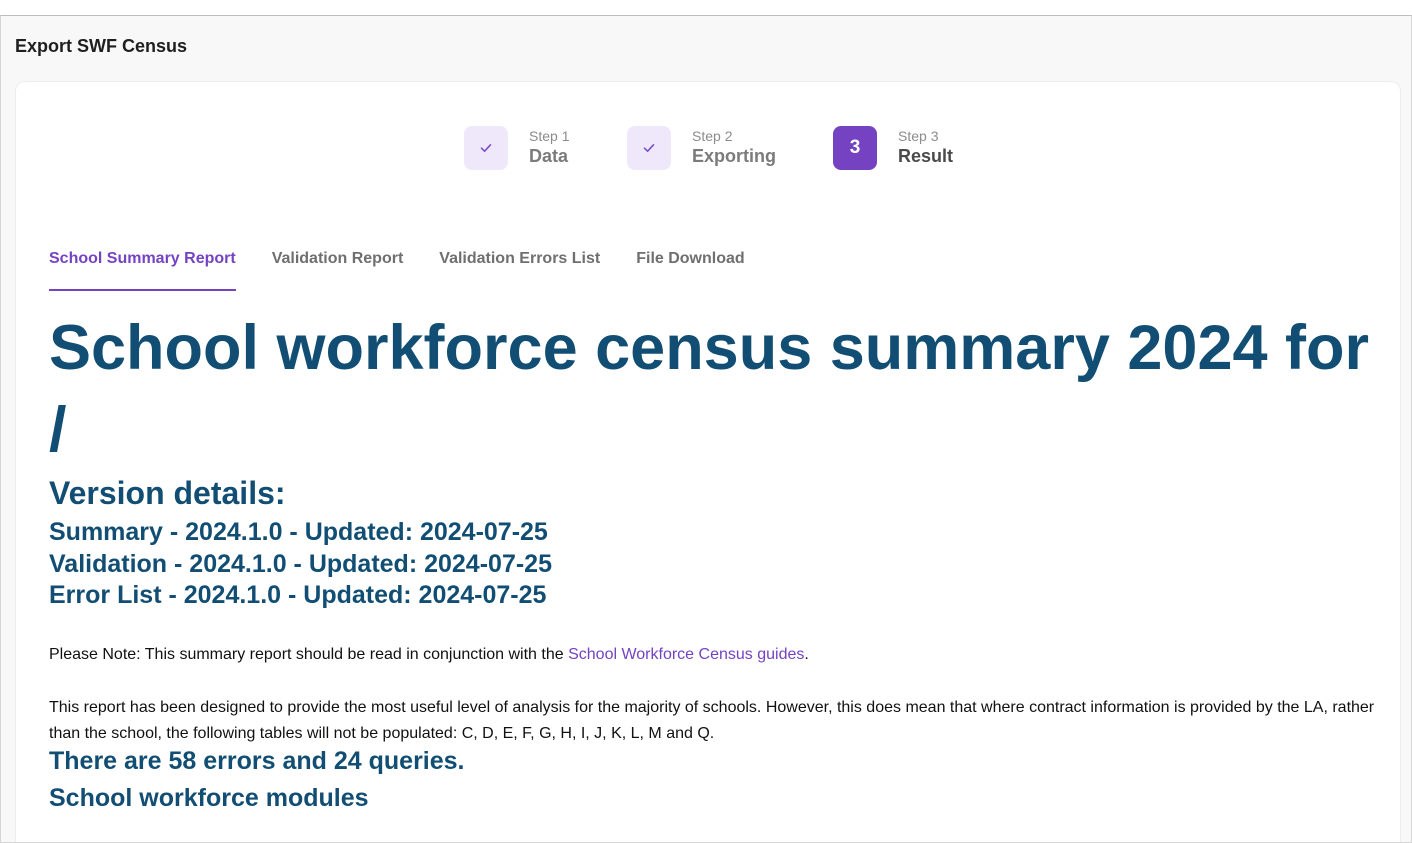  Describe the element at coordinates (734, 156) in the screenshot. I see `step-name: Exporting` at that location.